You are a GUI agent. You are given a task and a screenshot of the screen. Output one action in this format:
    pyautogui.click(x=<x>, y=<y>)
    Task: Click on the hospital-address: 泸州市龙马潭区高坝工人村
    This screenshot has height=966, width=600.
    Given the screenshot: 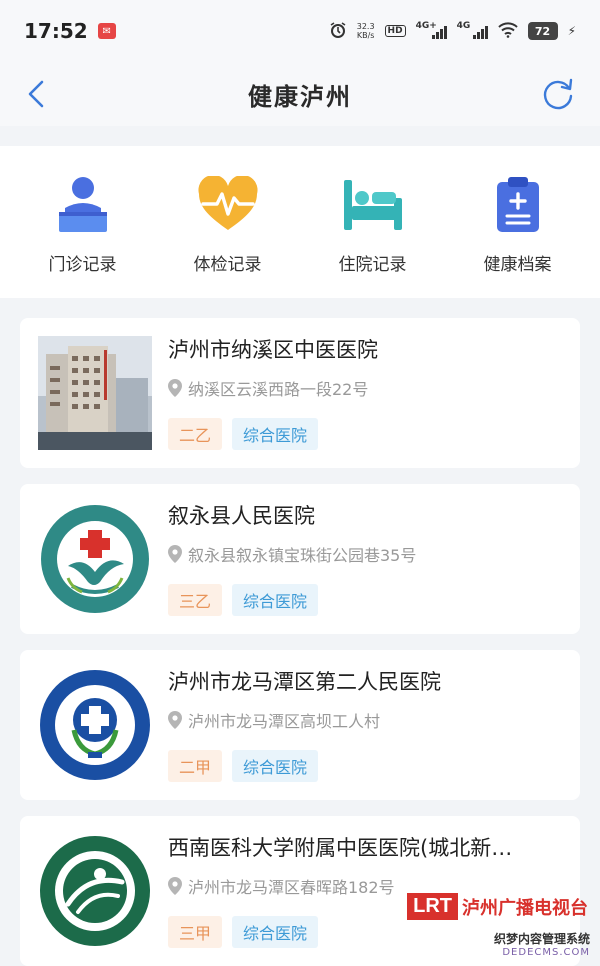 What is the action you would take?
    pyautogui.click(x=368, y=720)
    